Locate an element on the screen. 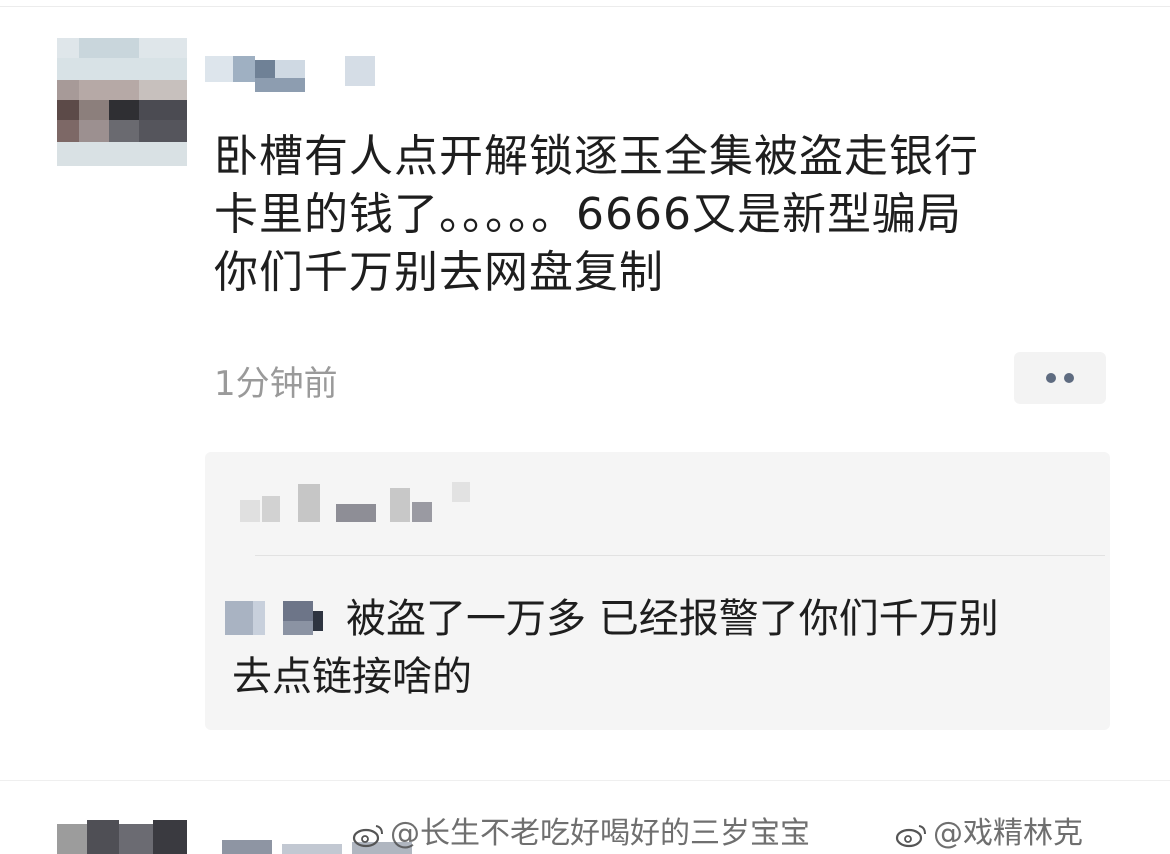 This screenshot has height=854, width=1170. comment-line: 去点链接啥的 is located at coordinates (352, 677).